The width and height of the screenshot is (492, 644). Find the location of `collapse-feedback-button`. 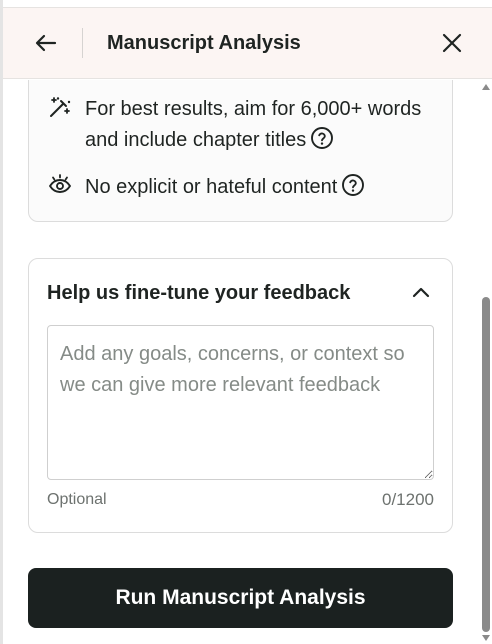

collapse-feedback-button is located at coordinates (421, 292).